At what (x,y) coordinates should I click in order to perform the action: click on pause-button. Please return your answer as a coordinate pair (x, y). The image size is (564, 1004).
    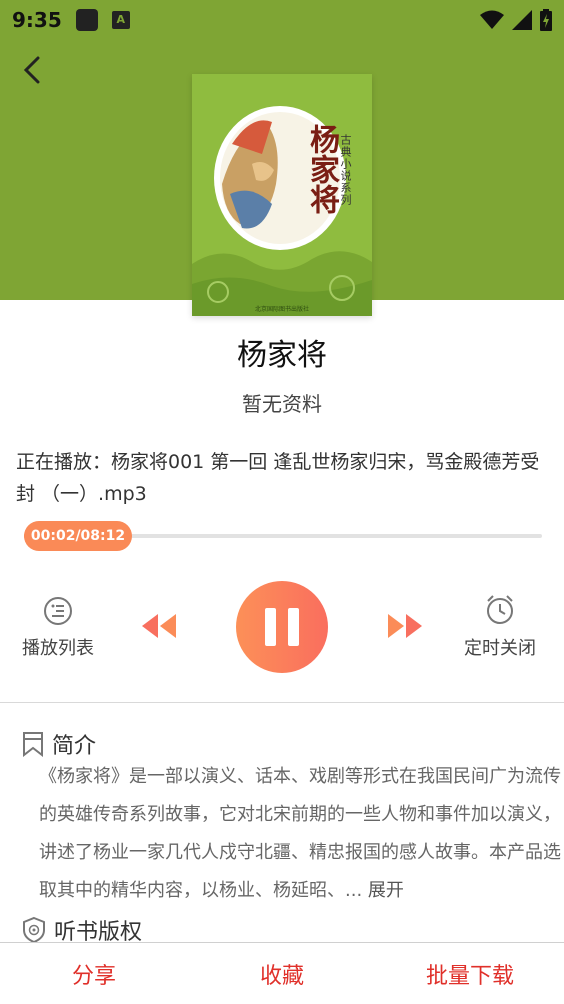
    Looking at the image, I should click on (282, 627).